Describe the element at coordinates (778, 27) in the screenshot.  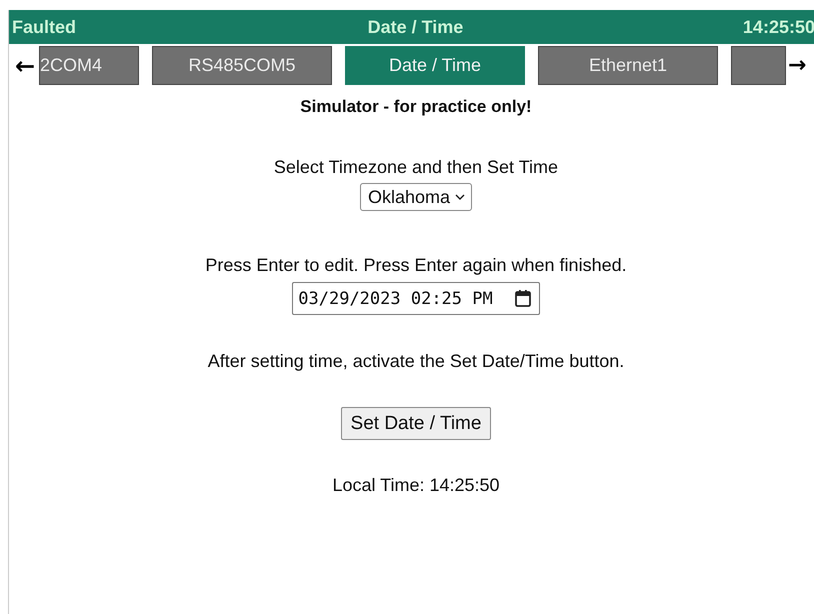
I see `clock-text: 14:25:50` at that location.